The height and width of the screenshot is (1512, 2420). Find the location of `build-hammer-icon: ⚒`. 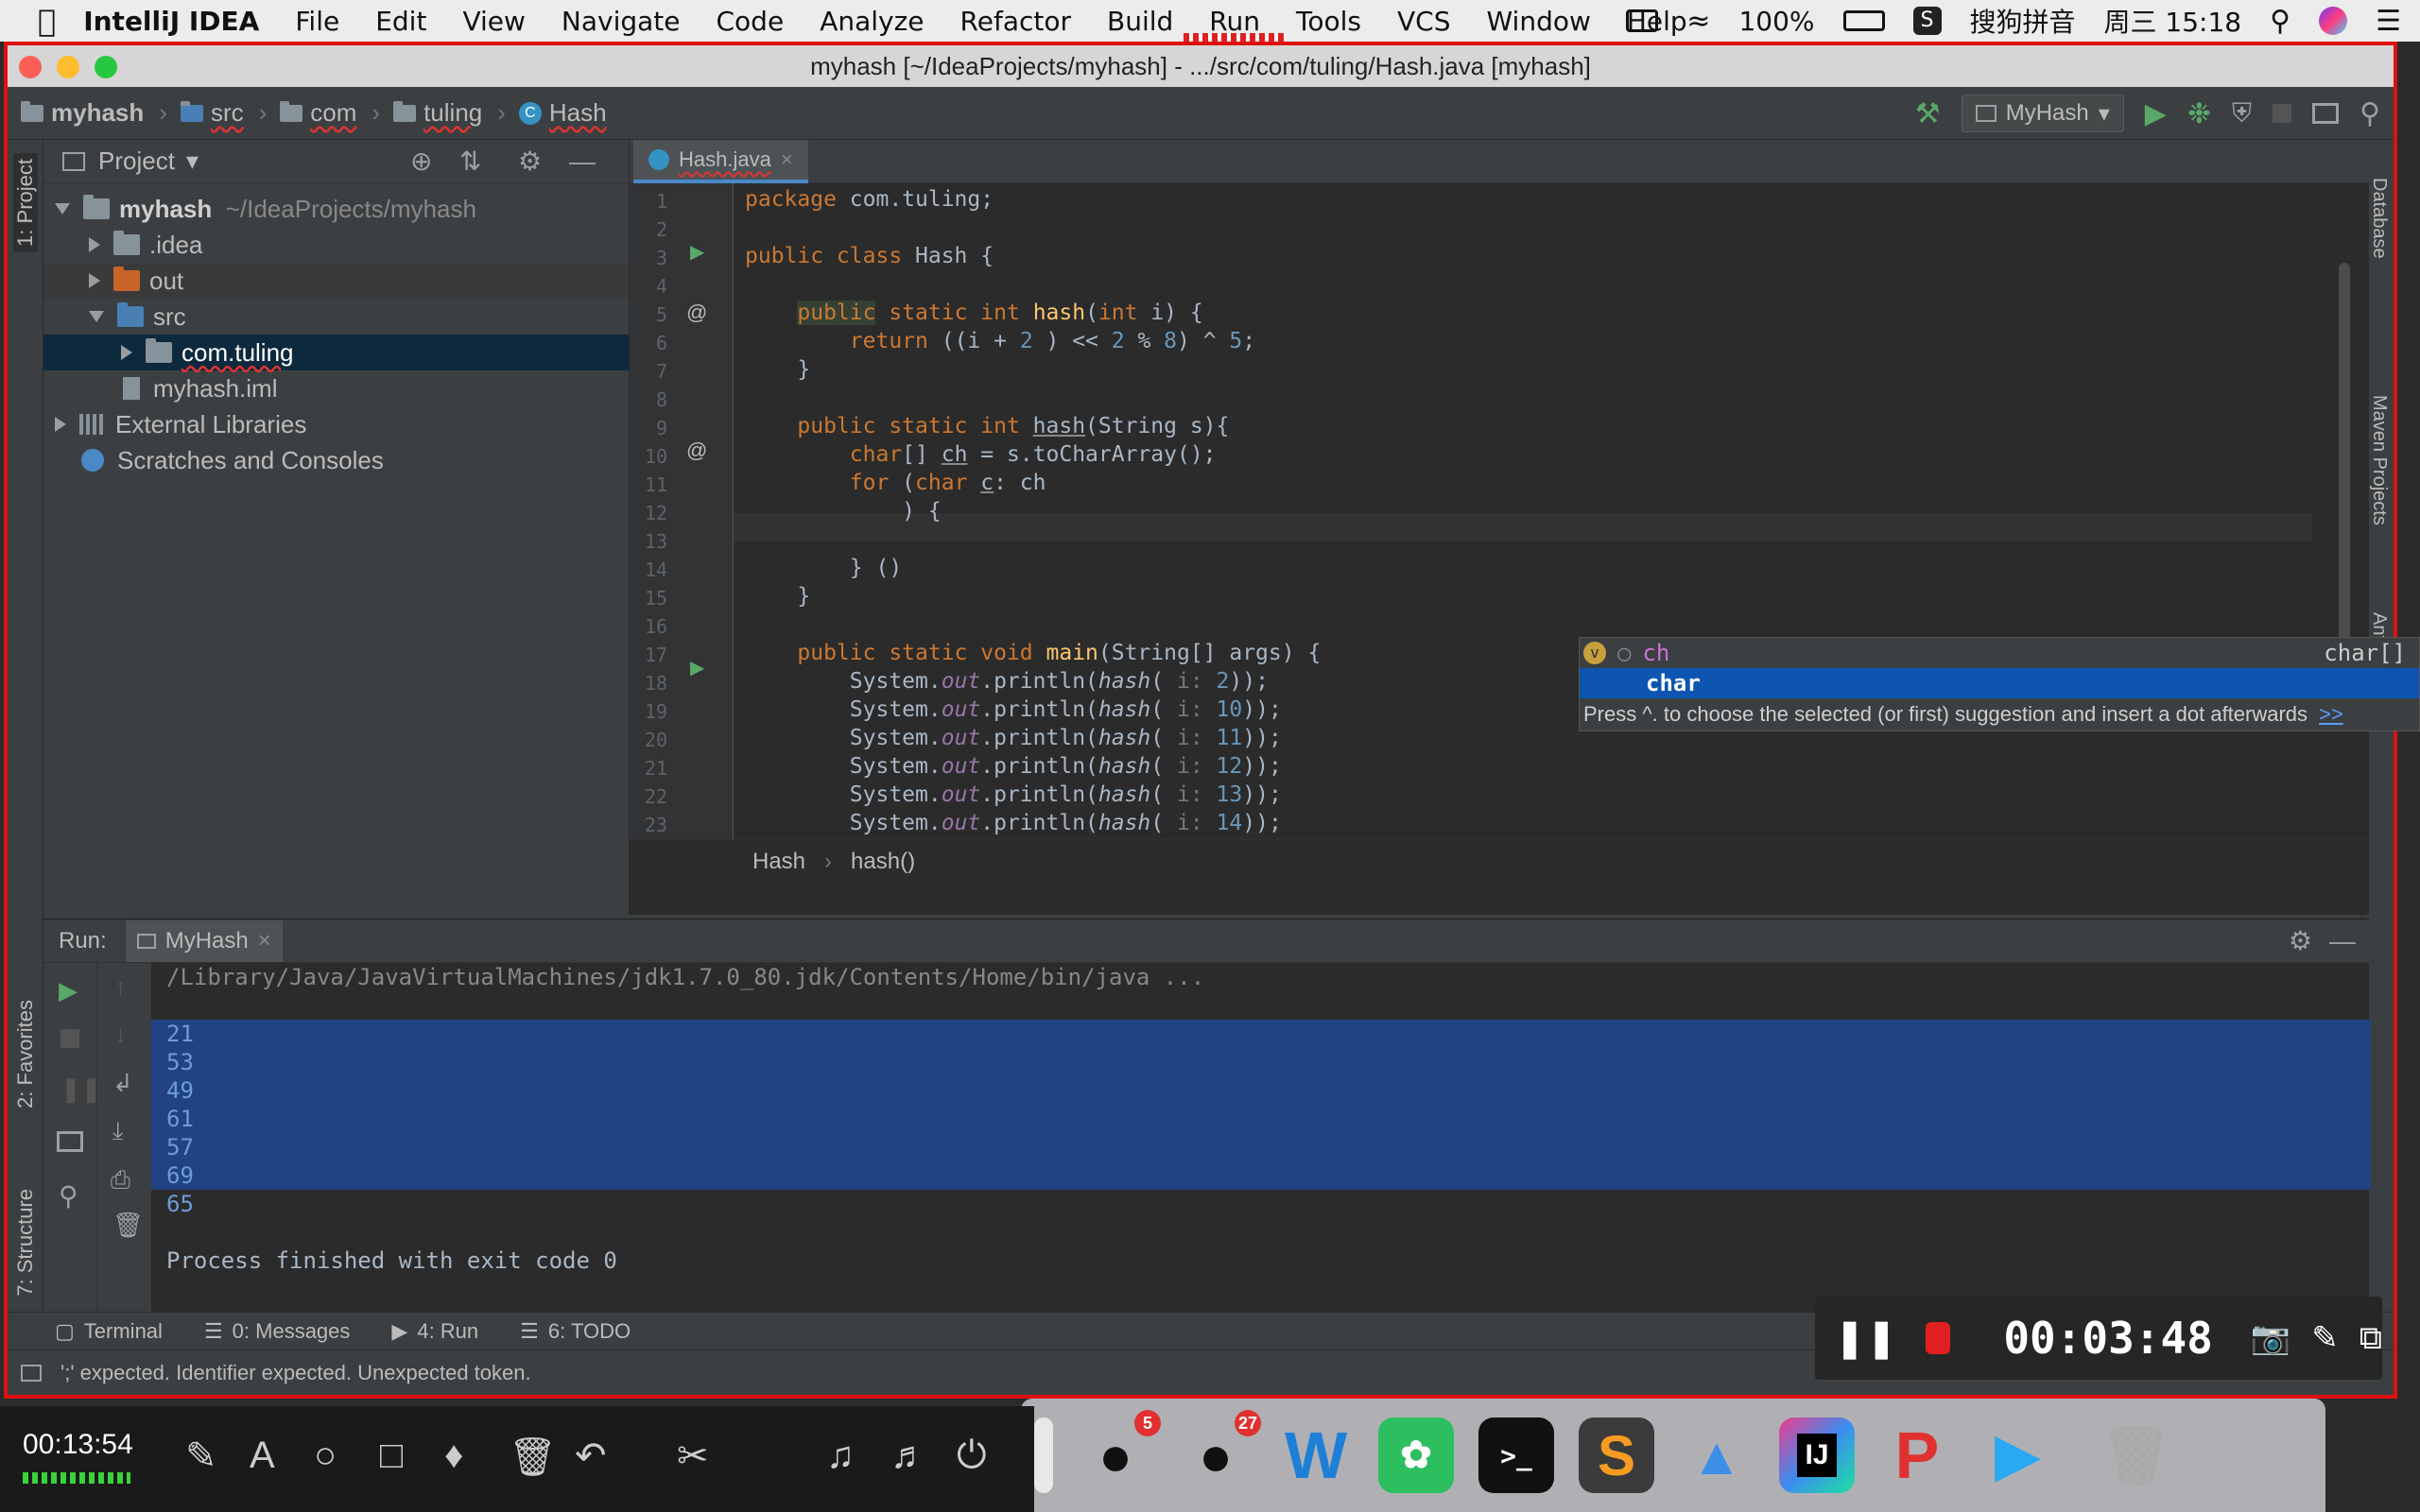

build-hammer-icon: ⚒ is located at coordinates (1928, 113).